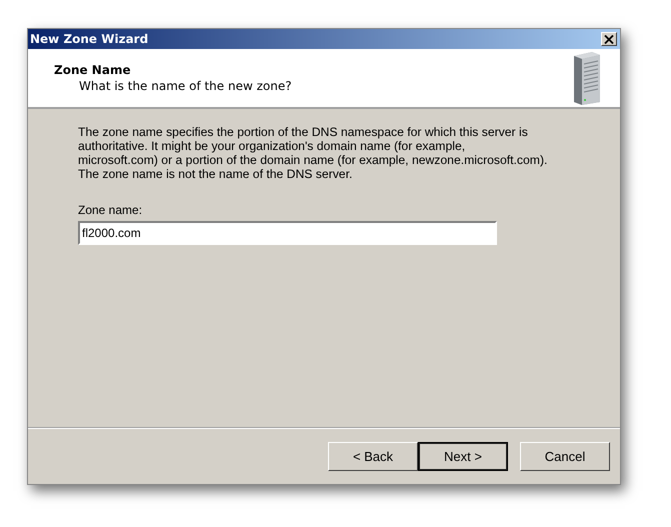  I want to click on description-text: The zone name specifies the portion of the DNS namespace for which this server is authoritative. It might be your organization's domain name (for example, microsoft.com) or a portion of the domain name (for example, newzone.microsoft.com). The zone name is not the name of the DNS server., so click(313, 153).